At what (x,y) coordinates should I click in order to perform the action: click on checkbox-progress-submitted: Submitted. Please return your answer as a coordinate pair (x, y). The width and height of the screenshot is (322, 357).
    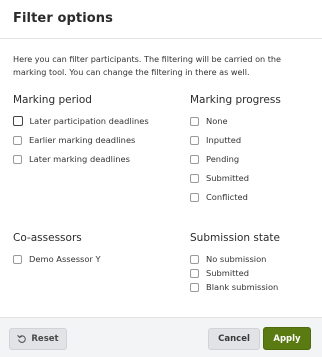
    Looking at the image, I should click on (219, 178).